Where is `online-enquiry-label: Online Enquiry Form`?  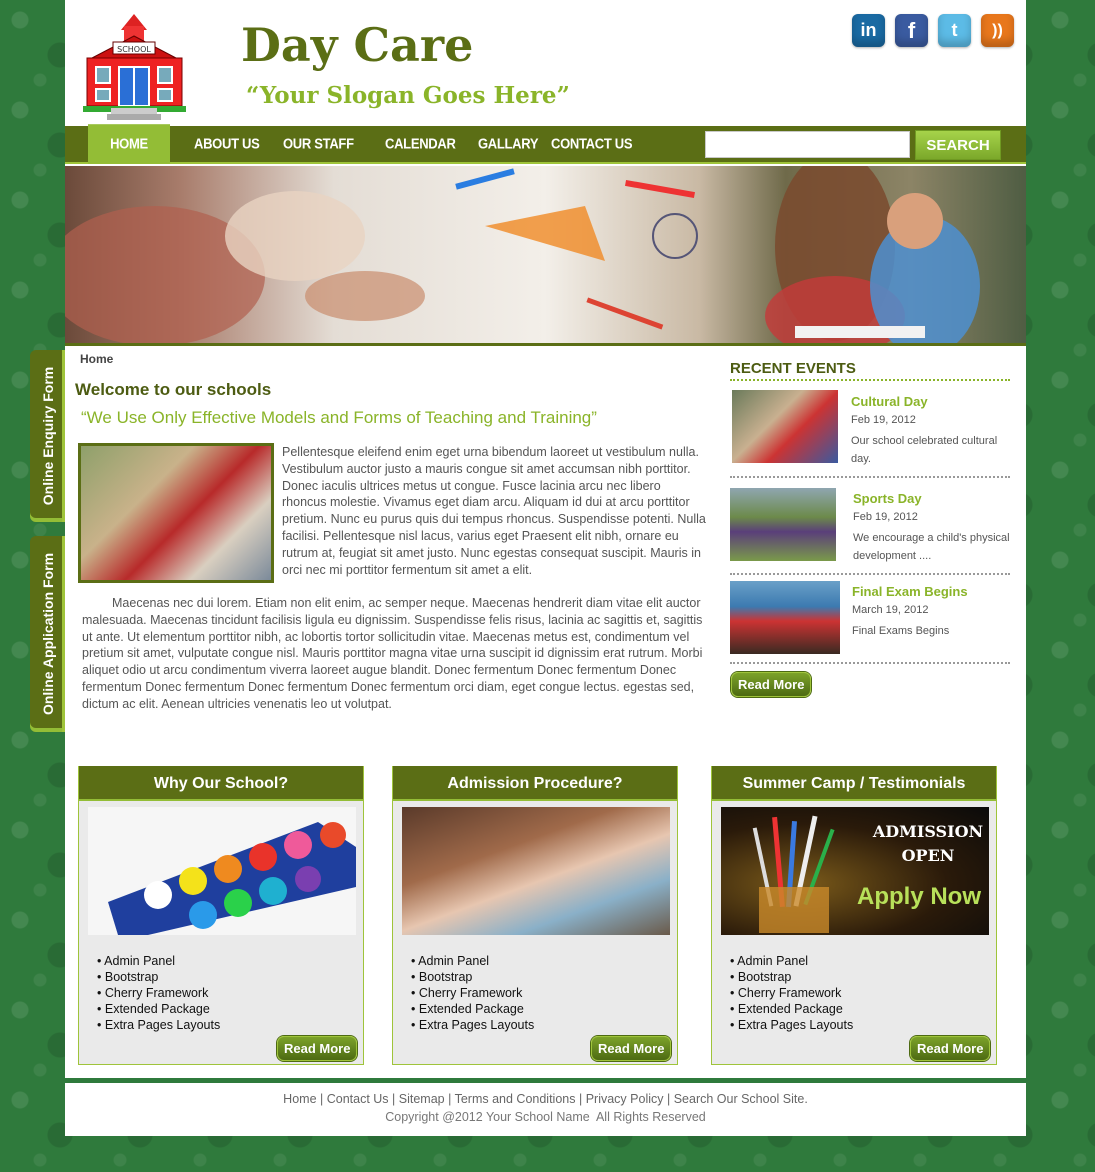
online-enquiry-label: Online Enquiry Form is located at coordinates (47, 436).